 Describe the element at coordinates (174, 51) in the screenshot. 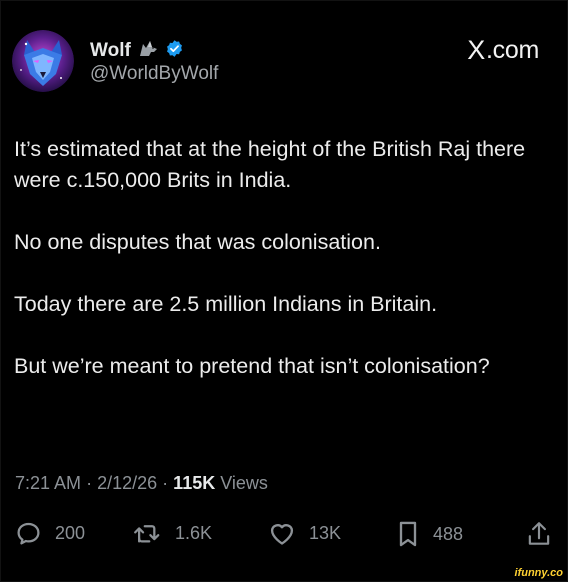

I see `verified-badge-icon` at that location.